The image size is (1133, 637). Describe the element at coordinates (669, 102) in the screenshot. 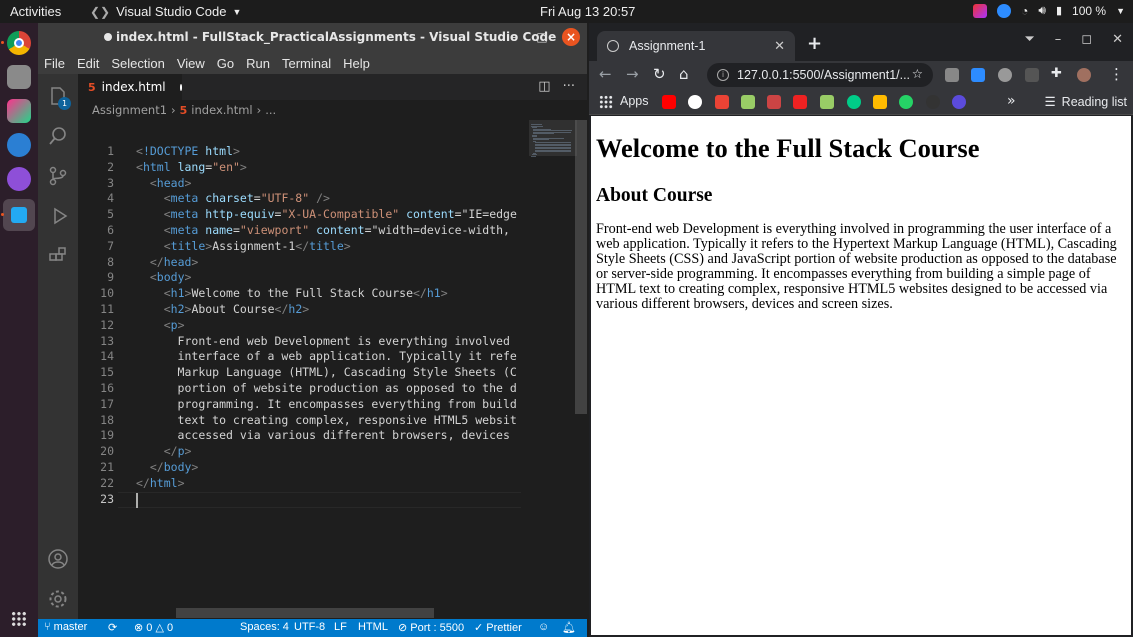

I see `youtube-bookmark-icon` at that location.